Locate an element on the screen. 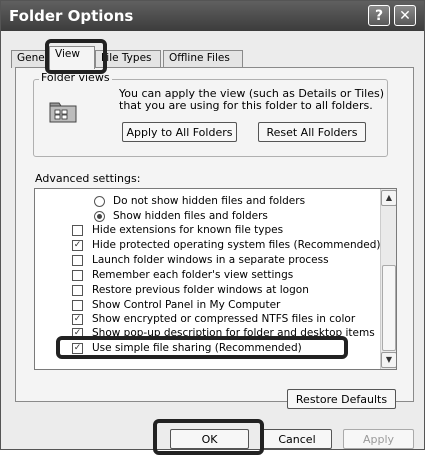  apply-to-all-folders-button: Apply to All Folders is located at coordinates (179, 132).